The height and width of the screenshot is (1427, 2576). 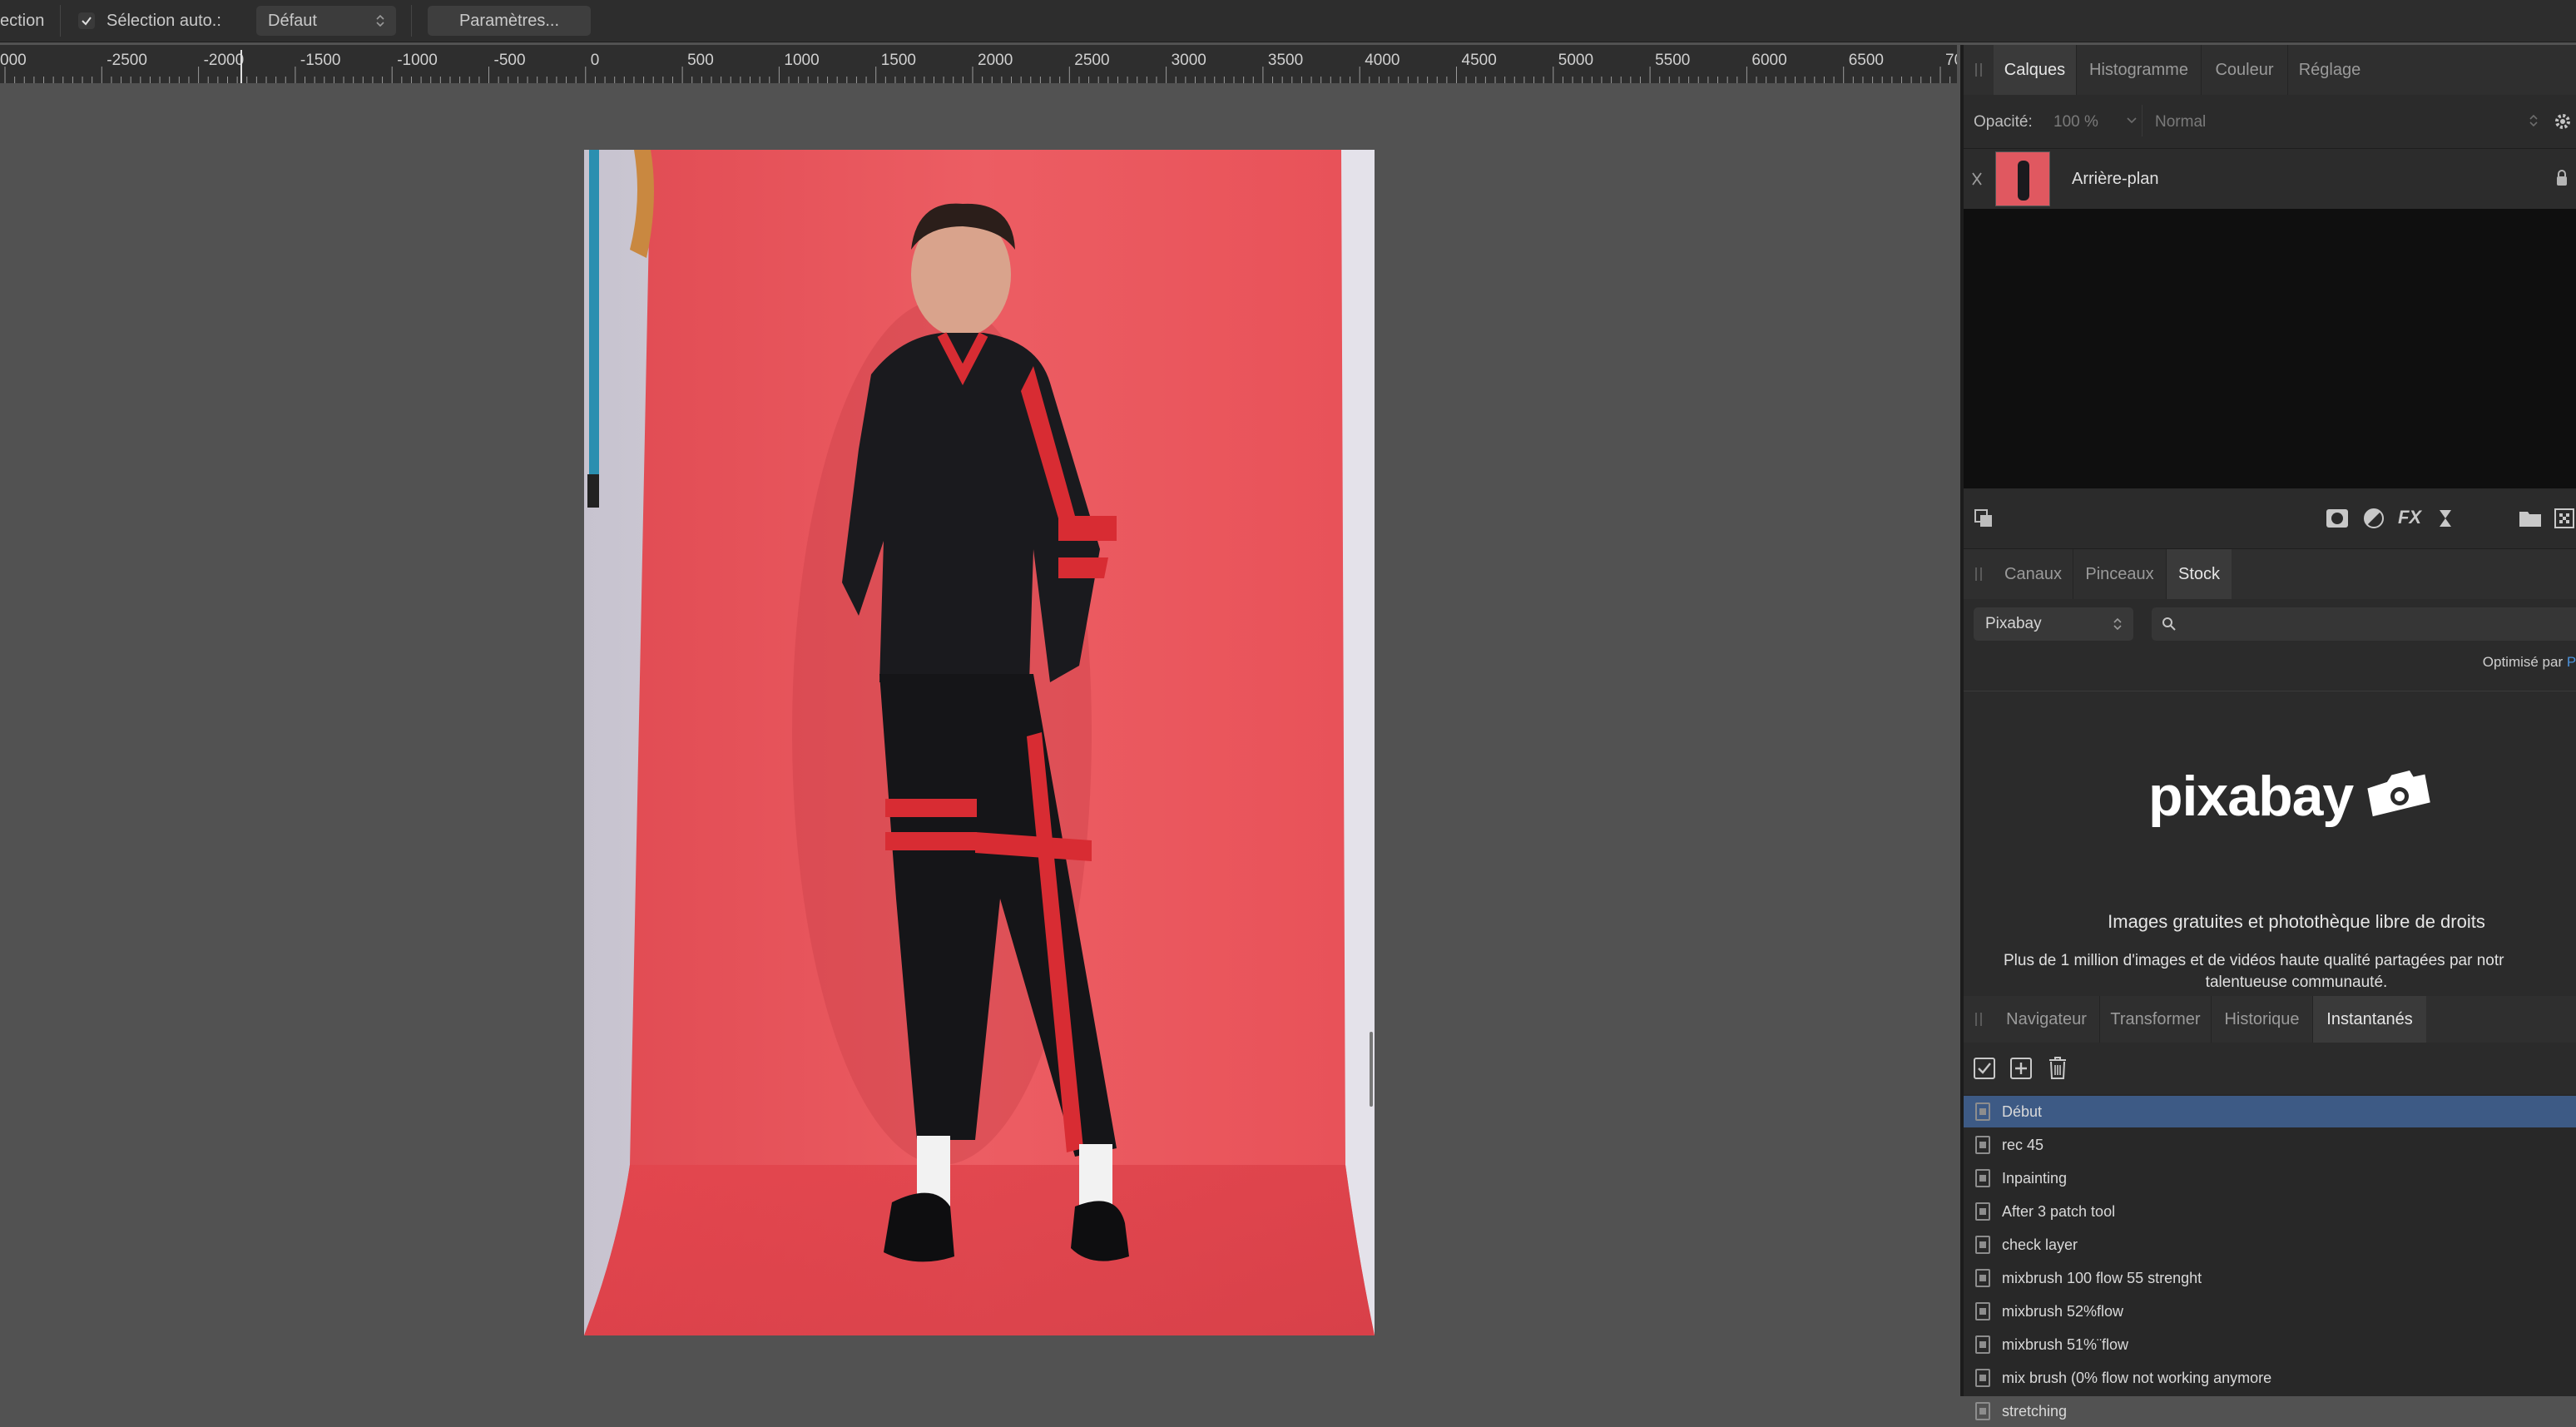 What do you see at coordinates (801, 60) in the screenshot?
I see `ruler-label: 1000` at bounding box center [801, 60].